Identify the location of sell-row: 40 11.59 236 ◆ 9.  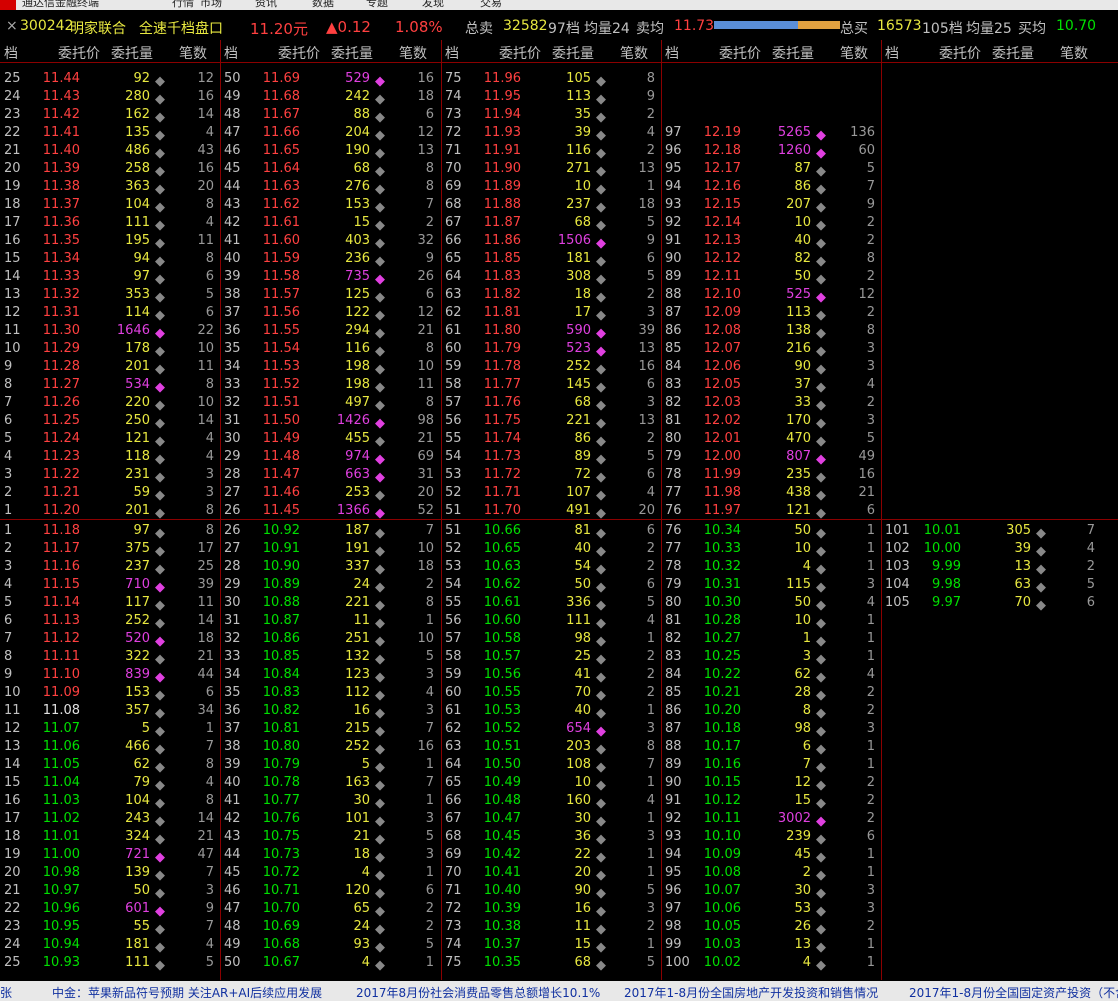
(330, 259).